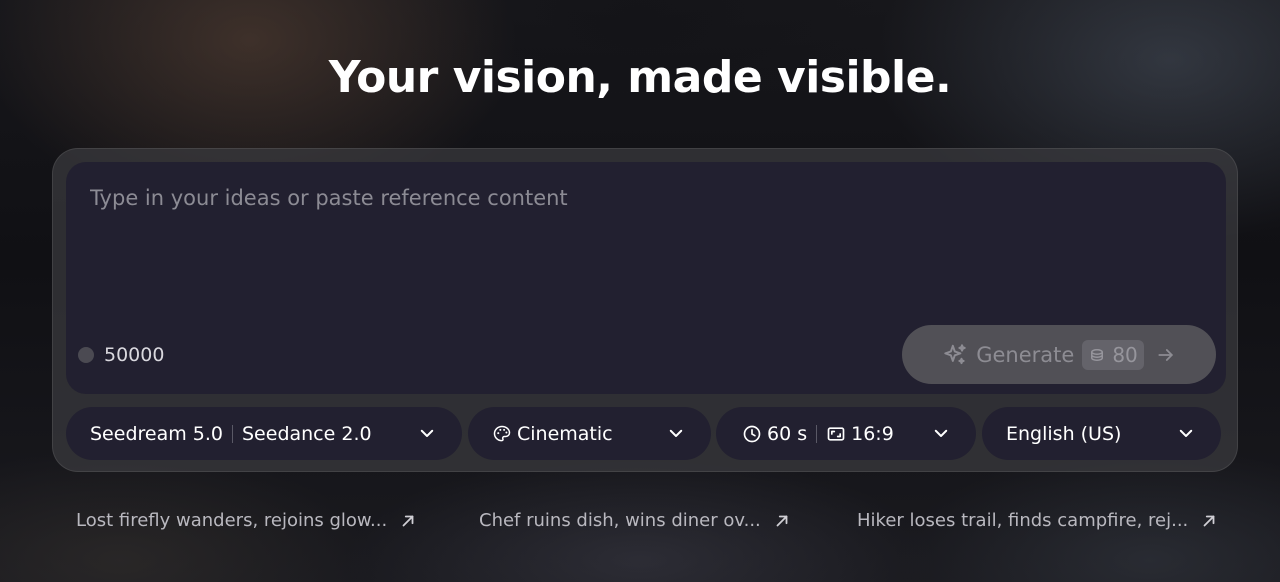 This screenshot has height=582, width=1280. What do you see at coordinates (134, 355) in the screenshot?
I see `credit-balance-value: 50000` at bounding box center [134, 355].